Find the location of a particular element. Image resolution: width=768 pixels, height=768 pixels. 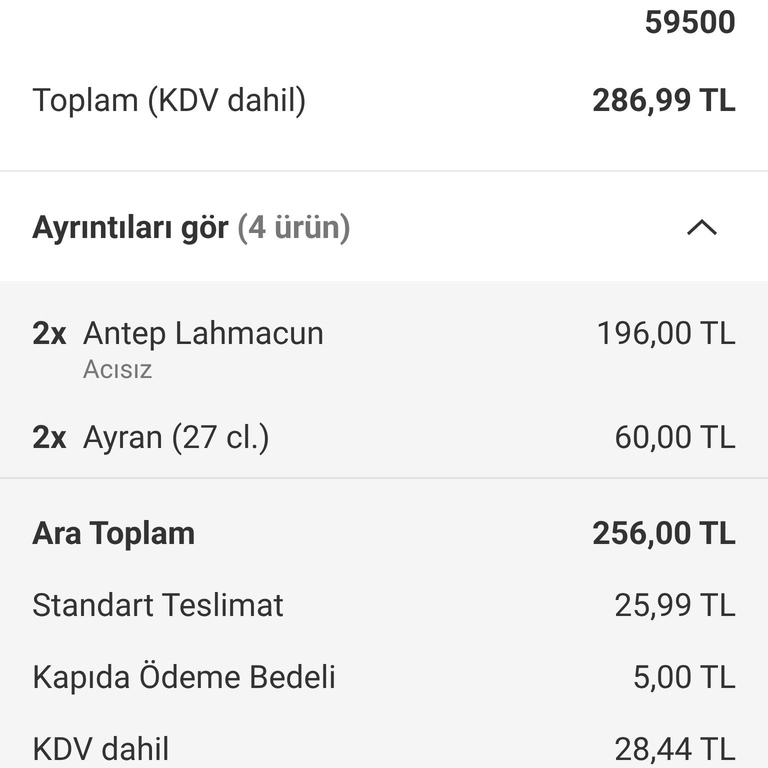

details-title: Ayrıntıları gör (4 ürün) is located at coordinates (192, 227).